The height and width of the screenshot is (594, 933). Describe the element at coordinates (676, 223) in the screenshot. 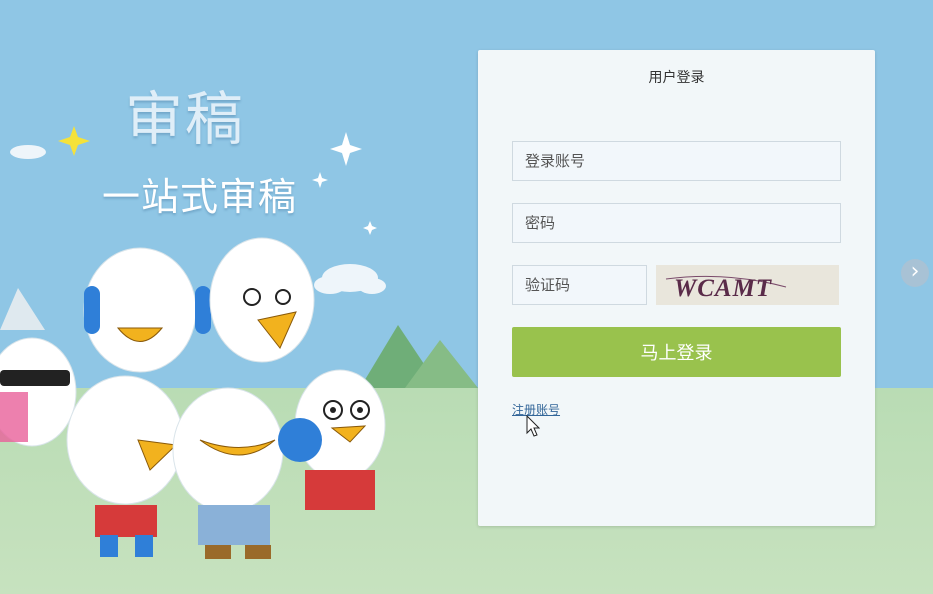

I see `password-input` at that location.